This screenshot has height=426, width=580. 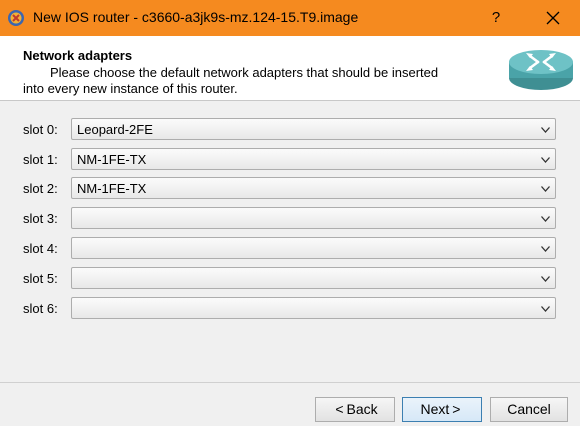 What do you see at coordinates (40, 188) in the screenshot?
I see `slot-label: slot 2:` at bounding box center [40, 188].